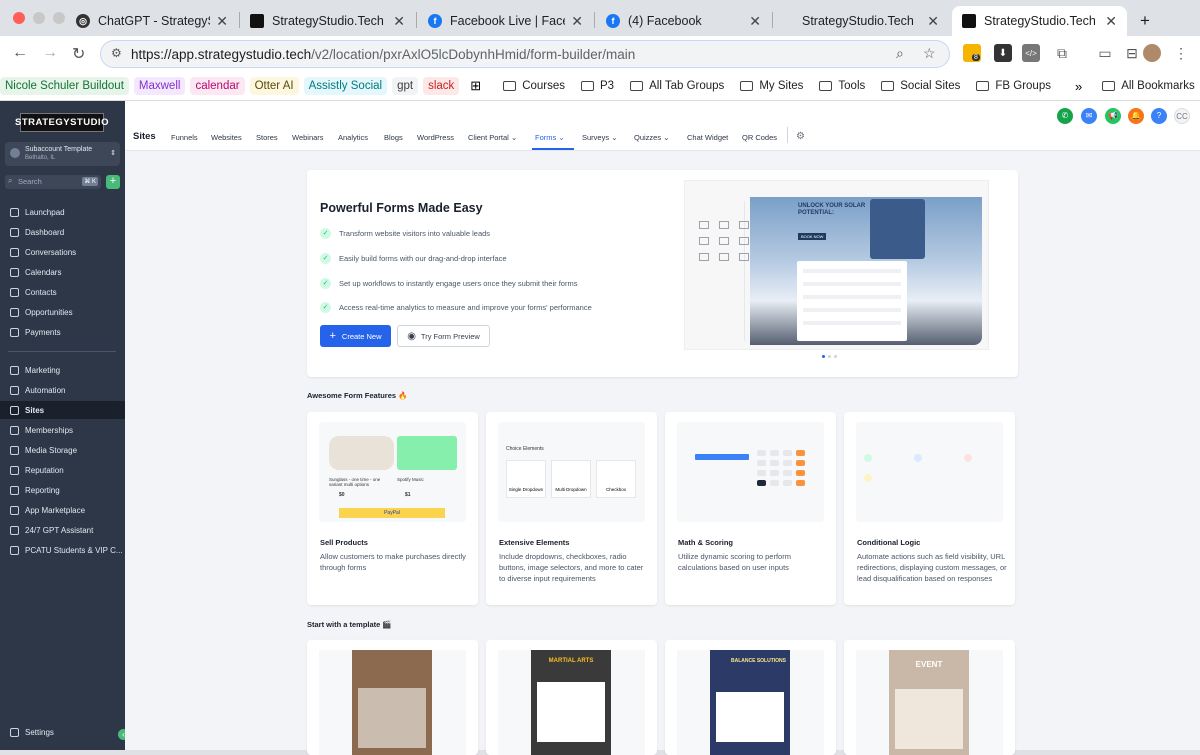 The height and width of the screenshot is (755, 1200). Describe the element at coordinates (308, 137) in the screenshot. I see `tab-webinars: Webinars` at that location.